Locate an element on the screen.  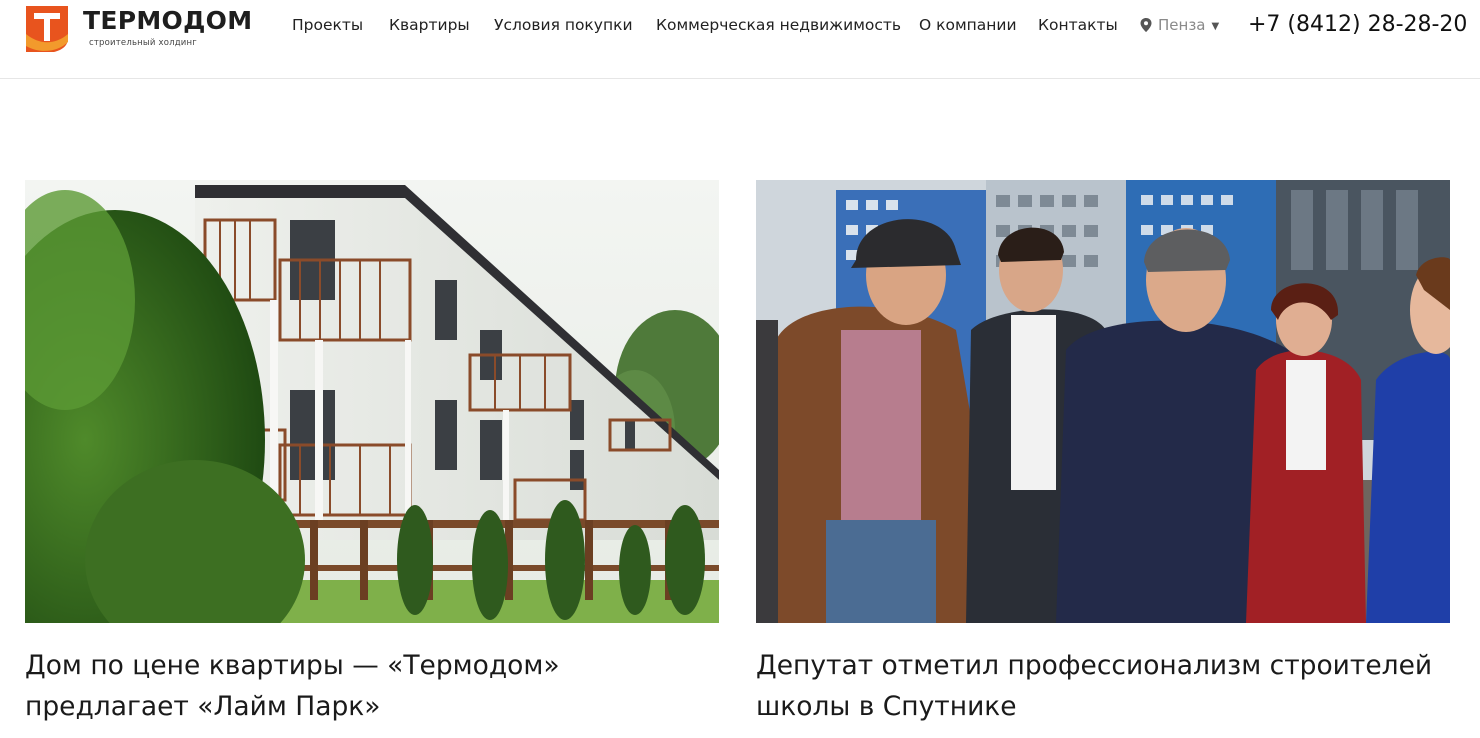
city-label: Пенза is located at coordinates (1182, 25).